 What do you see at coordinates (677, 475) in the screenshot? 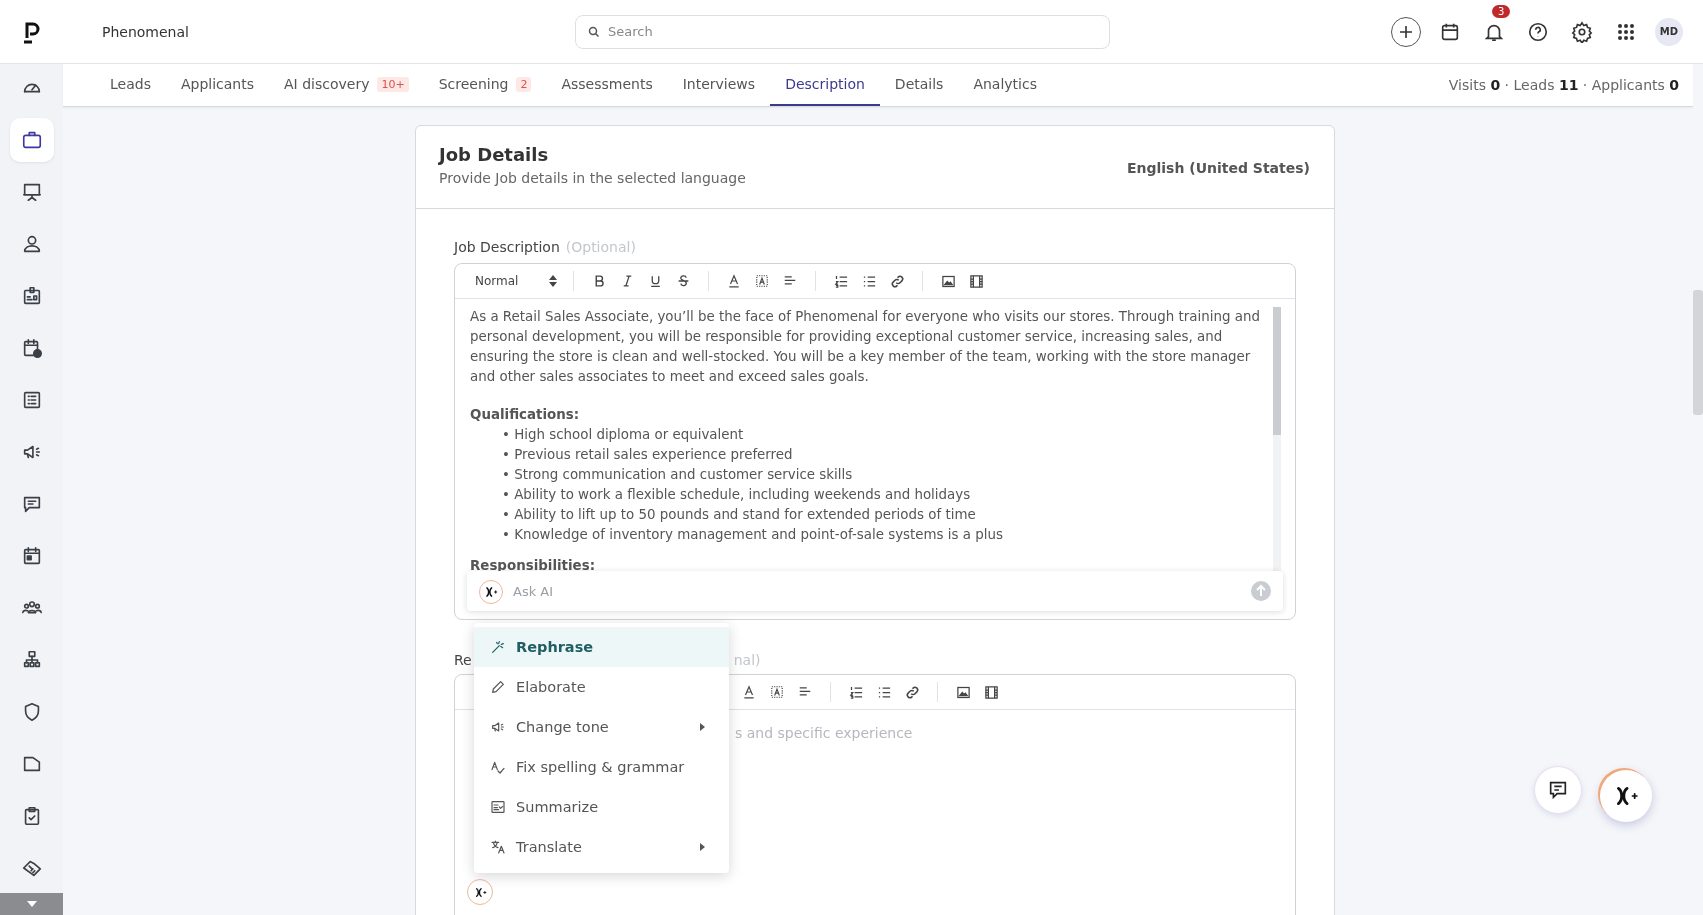
I see `list-item: • Strong communication and customer service skills` at bounding box center [677, 475].